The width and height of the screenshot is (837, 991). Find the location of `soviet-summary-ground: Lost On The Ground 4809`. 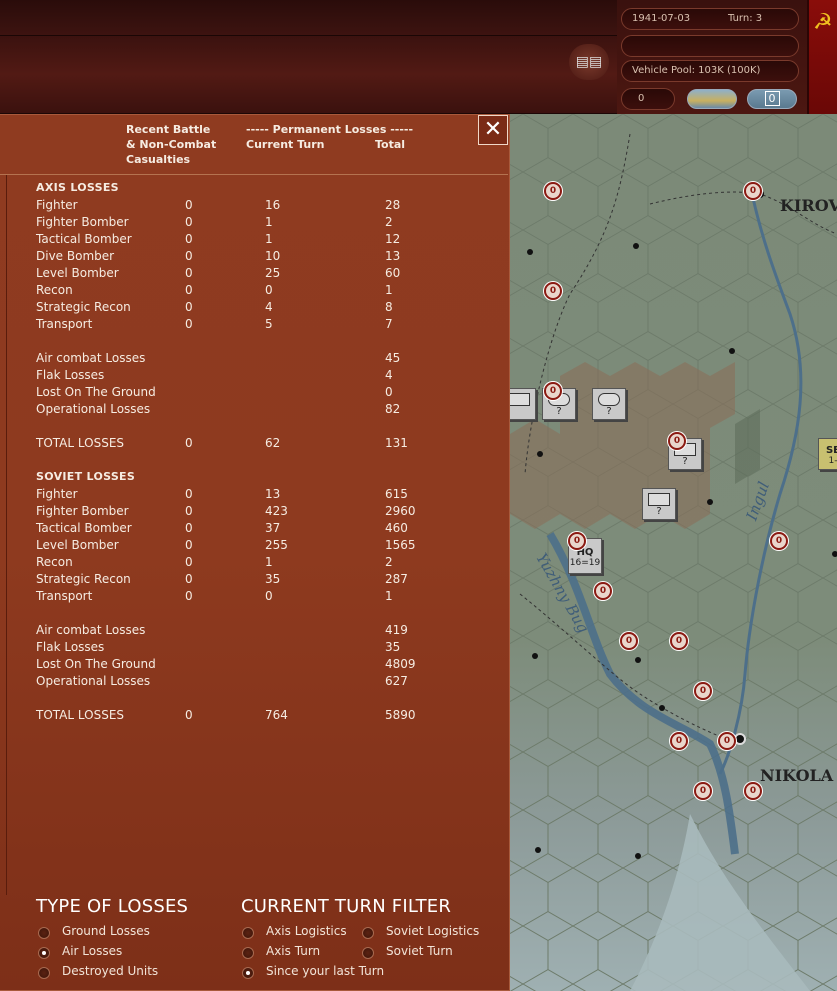

soviet-summary-ground: Lost On The Ground 4809 is located at coordinates (266, 665).